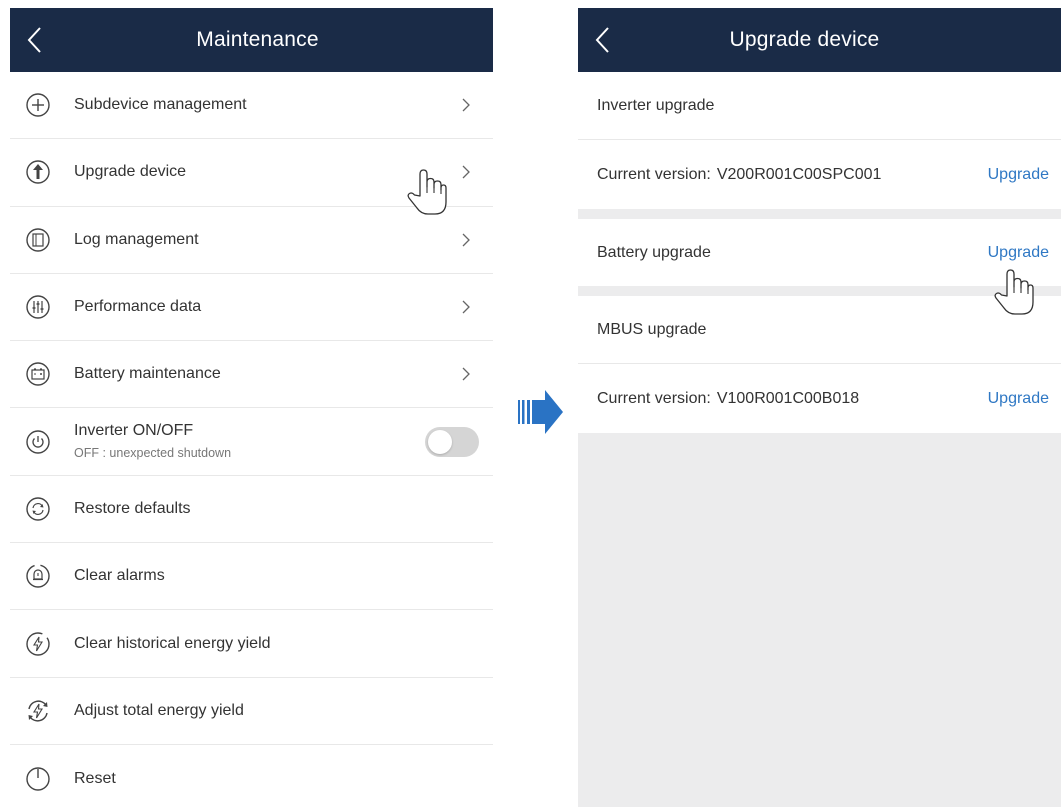 Image resolution: width=1061 pixels, height=807 pixels. What do you see at coordinates (38, 240) in the screenshot?
I see `log-icon` at bounding box center [38, 240].